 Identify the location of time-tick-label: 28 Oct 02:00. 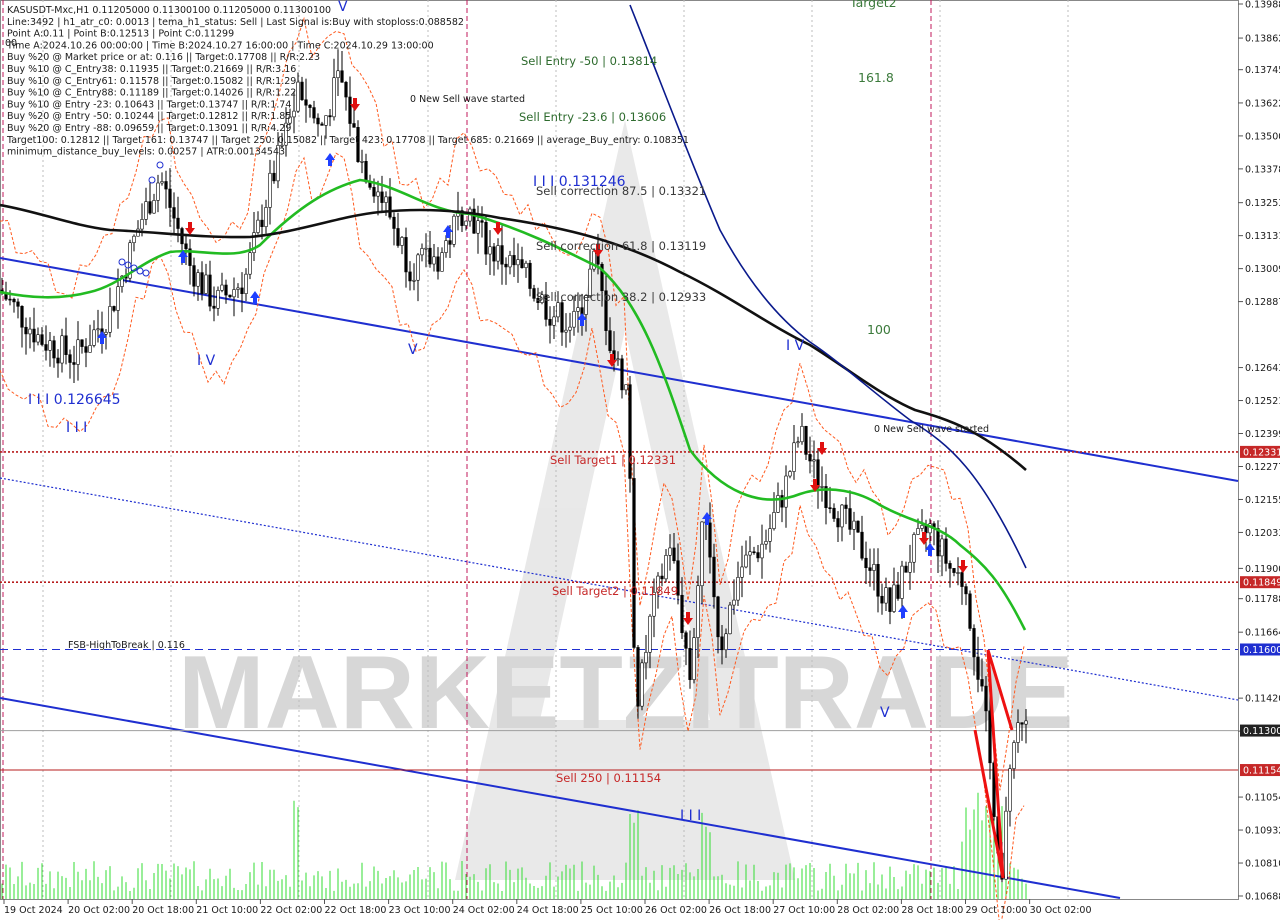
(868, 910).